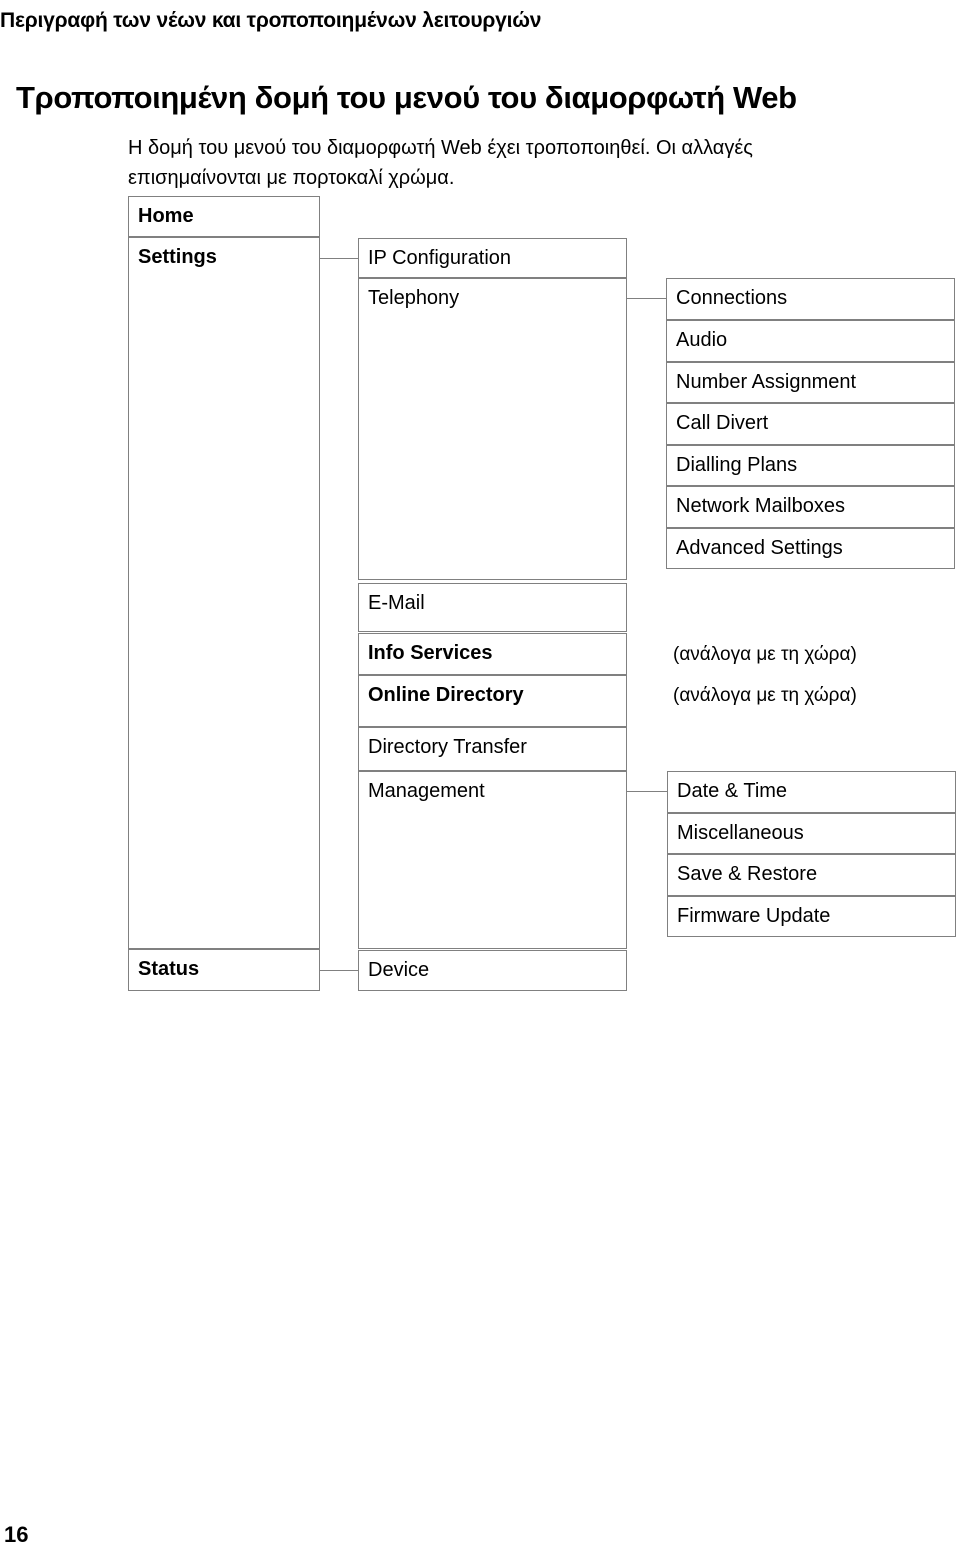 This screenshot has height=1568, width=960. Describe the element at coordinates (492, 607) in the screenshot. I see `menu-node-email: E-Mail` at that location.